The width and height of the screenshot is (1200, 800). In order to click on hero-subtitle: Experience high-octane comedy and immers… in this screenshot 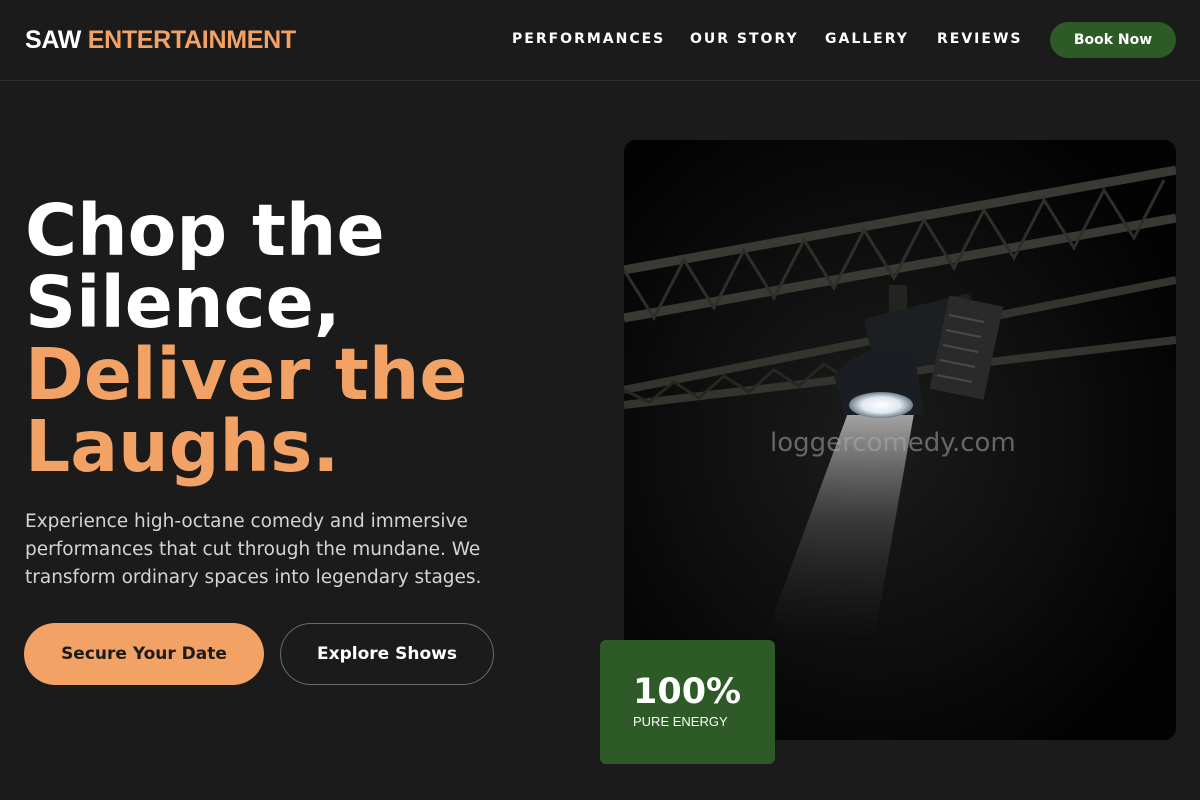, I will do `click(253, 549)`.